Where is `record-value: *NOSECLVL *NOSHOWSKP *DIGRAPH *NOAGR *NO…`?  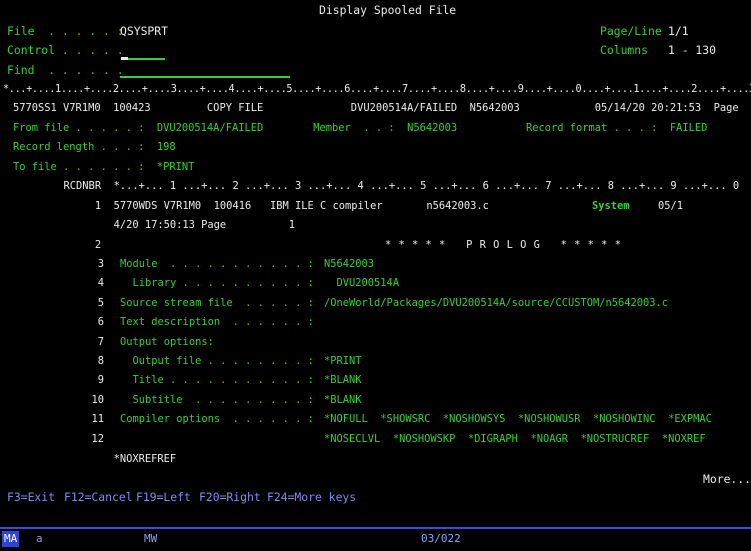
record-value: *NOSECLVL *NOSHOWSKP *DIGRAPH *NOAGR *NO… is located at coordinates (515, 439).